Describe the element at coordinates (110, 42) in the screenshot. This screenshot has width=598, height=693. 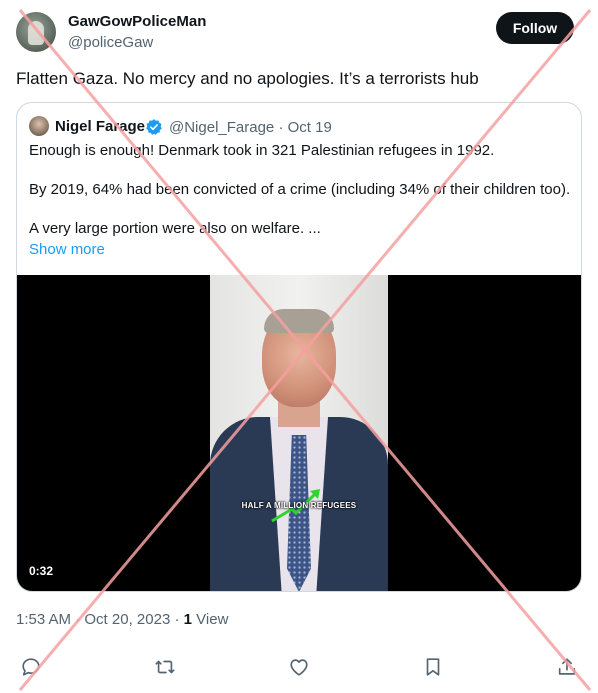
I see `author-handle: @policeGaw` at that location.